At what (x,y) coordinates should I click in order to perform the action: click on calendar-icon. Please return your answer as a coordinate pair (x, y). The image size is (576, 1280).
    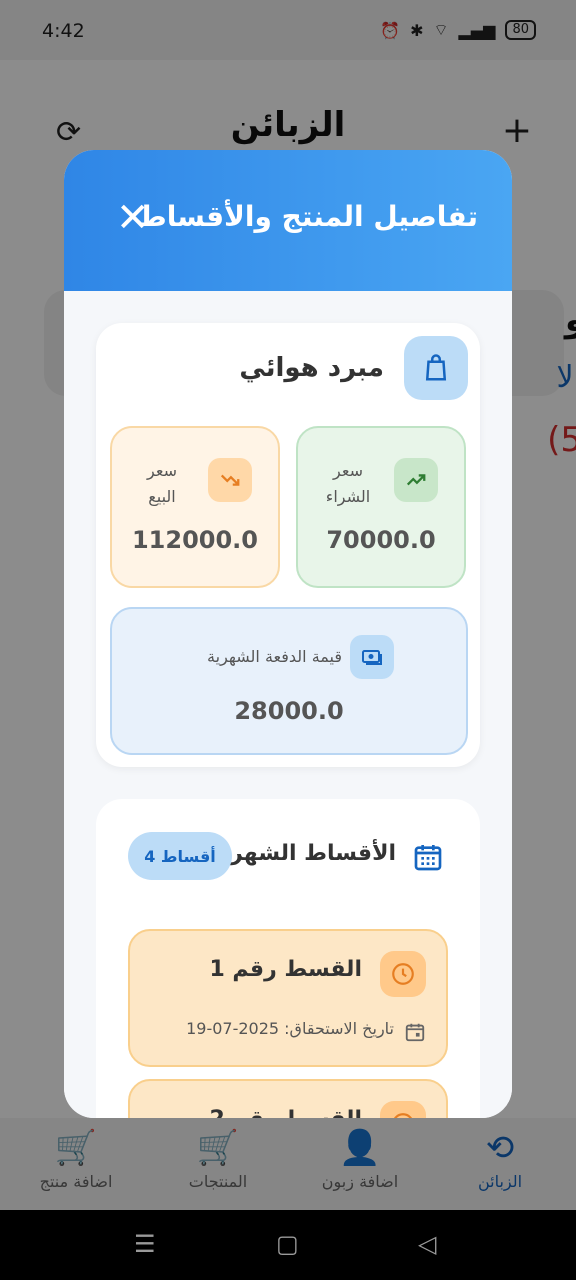
    Looking at the image, I should click on (428, 859).